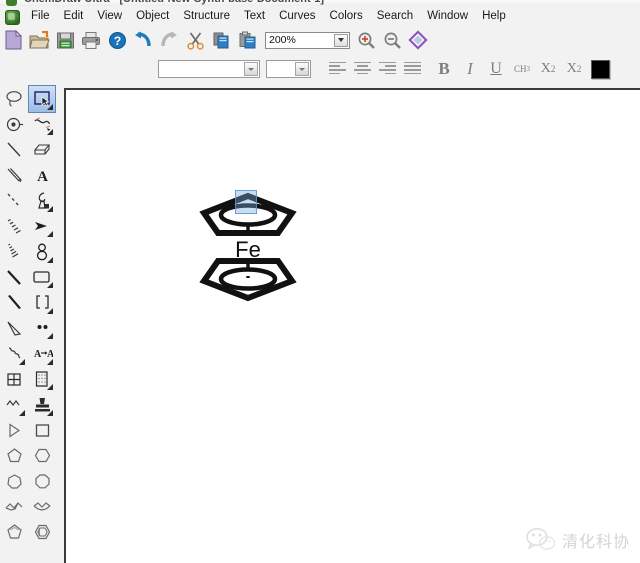 The width and height of the screenshot is (640, 563). What do you see at coordinates (42, 125) in the screenshot?
I see `bond-chain-tool` at bounding box center [42, 125].